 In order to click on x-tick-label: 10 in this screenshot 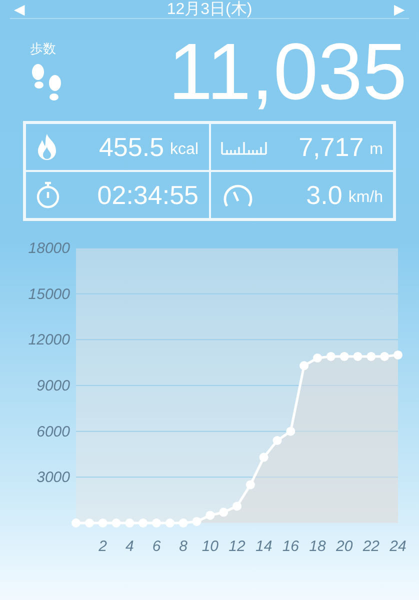, I will do `click(210, 546)`.